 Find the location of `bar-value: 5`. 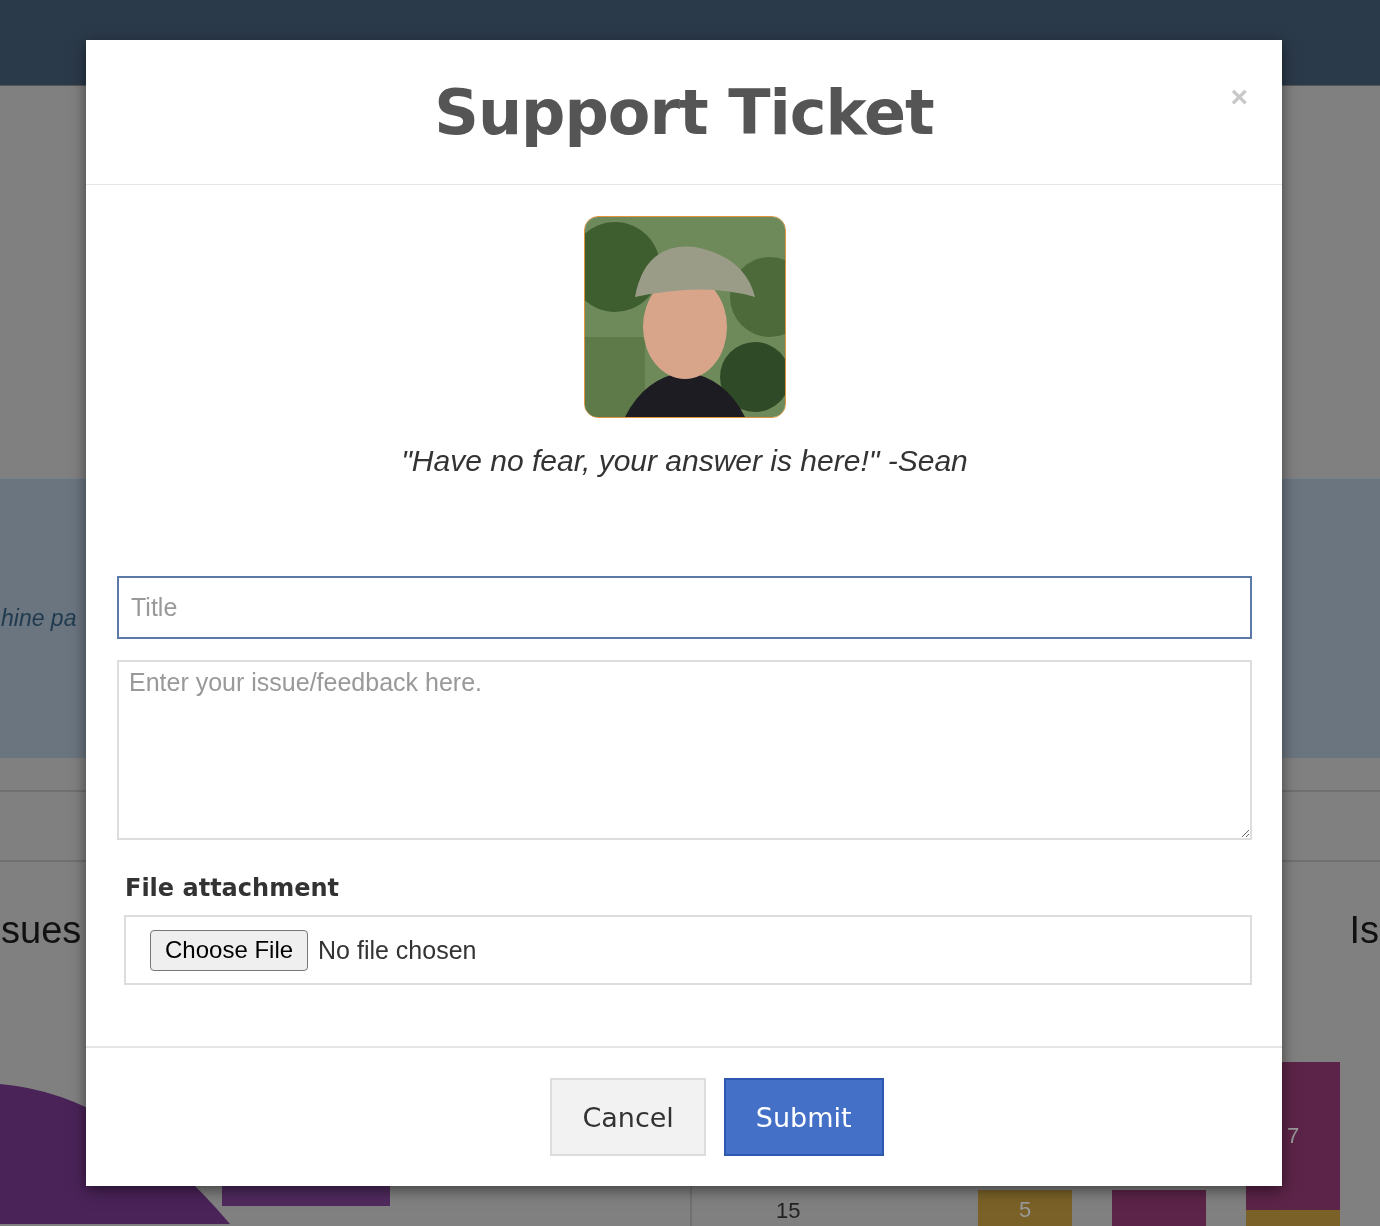

bar-value: 5 is located at coordinates (1025, 1210).